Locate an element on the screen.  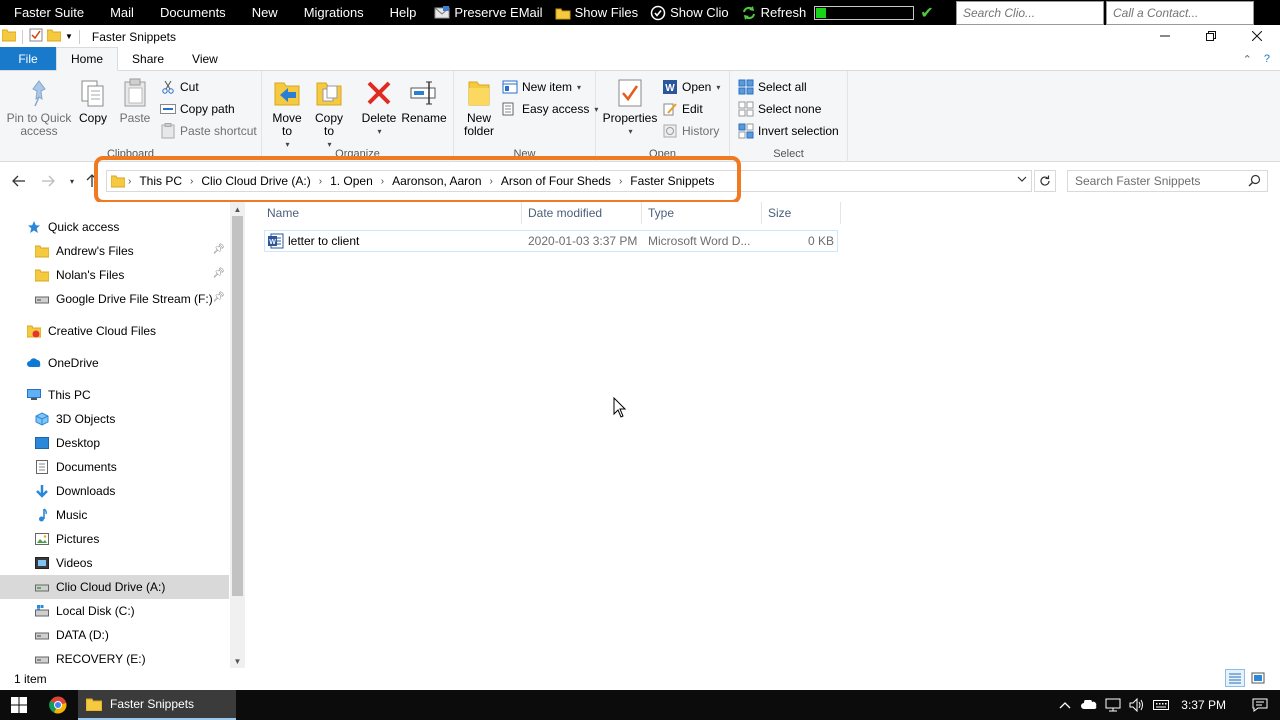
copy-button: Copy is located at coordinates (93, 101).